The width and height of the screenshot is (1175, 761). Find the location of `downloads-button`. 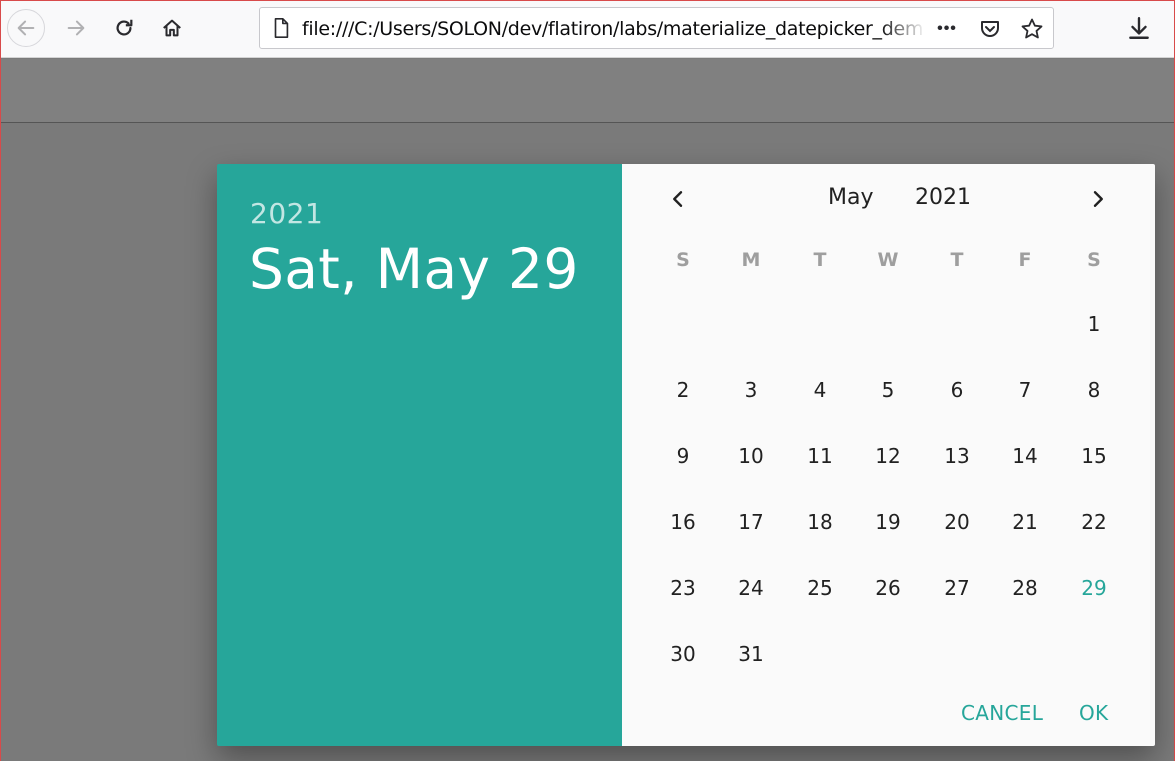

downloads-button is located at coordinates (1139, 28).